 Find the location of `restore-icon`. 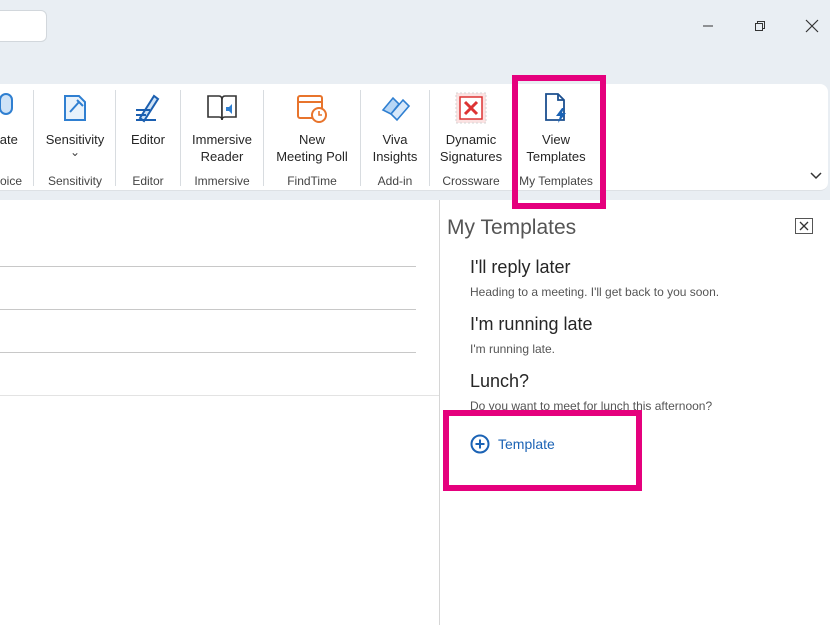

restore-icon is located at coordinates (760, 26).